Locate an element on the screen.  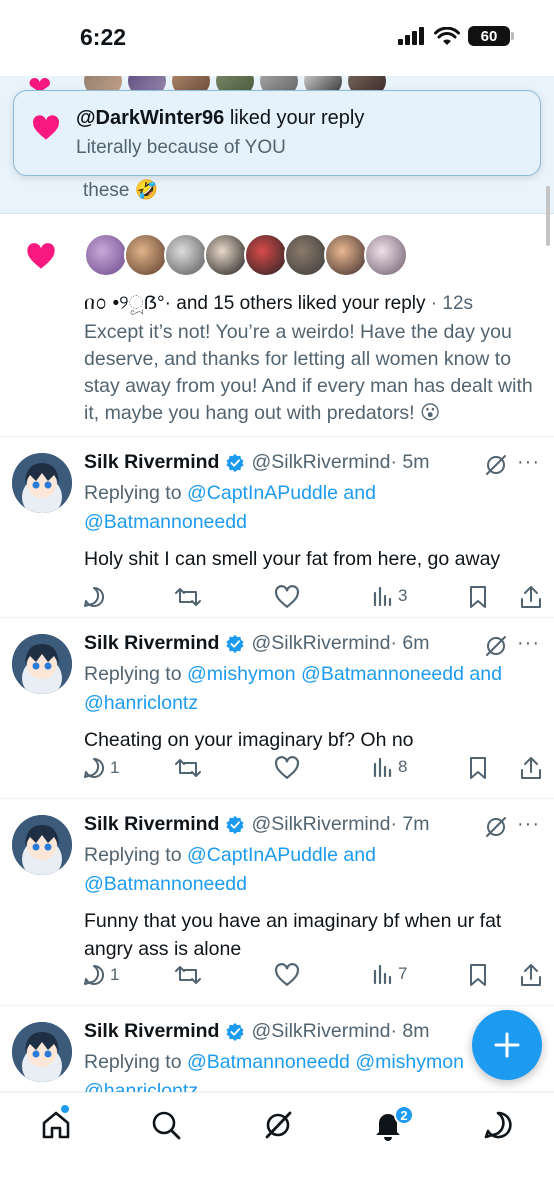
search-icon is located at coordinates (166, 1125).